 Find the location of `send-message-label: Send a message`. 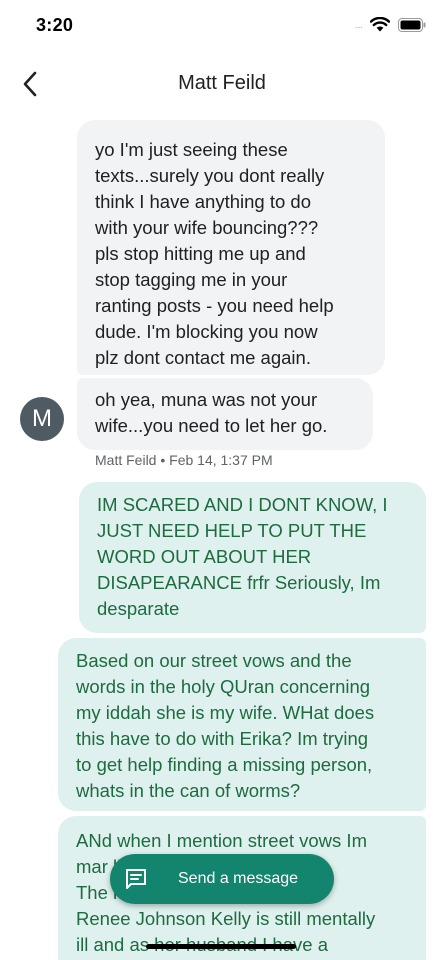

send-message-label: Send a message is located at coordinates (238, 878).